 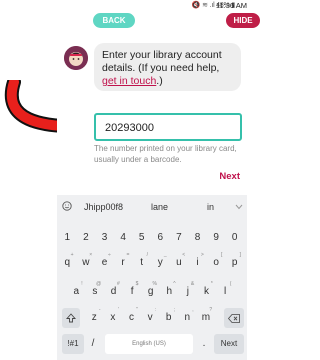 I want to click on key-label: z, so click(x=94, y=317).